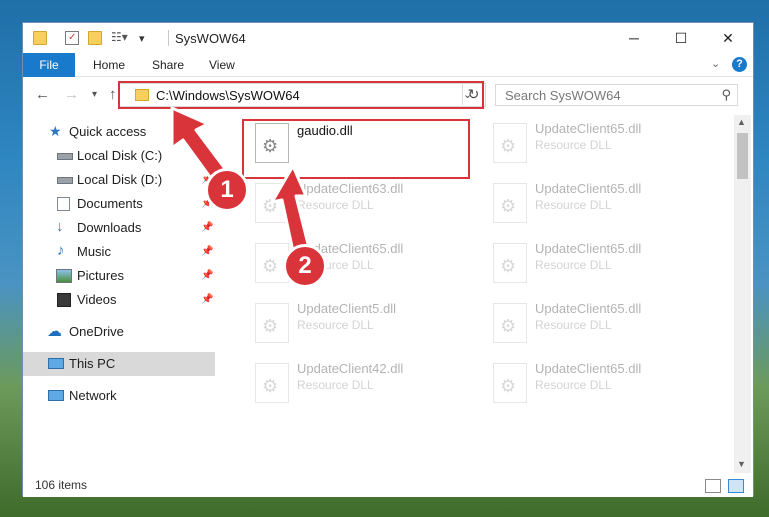 This screenshot has height=517, width=769. Describe the element at coordinates (227, 190) in the screenshot. I see `step-1-badge: 1` at that location.